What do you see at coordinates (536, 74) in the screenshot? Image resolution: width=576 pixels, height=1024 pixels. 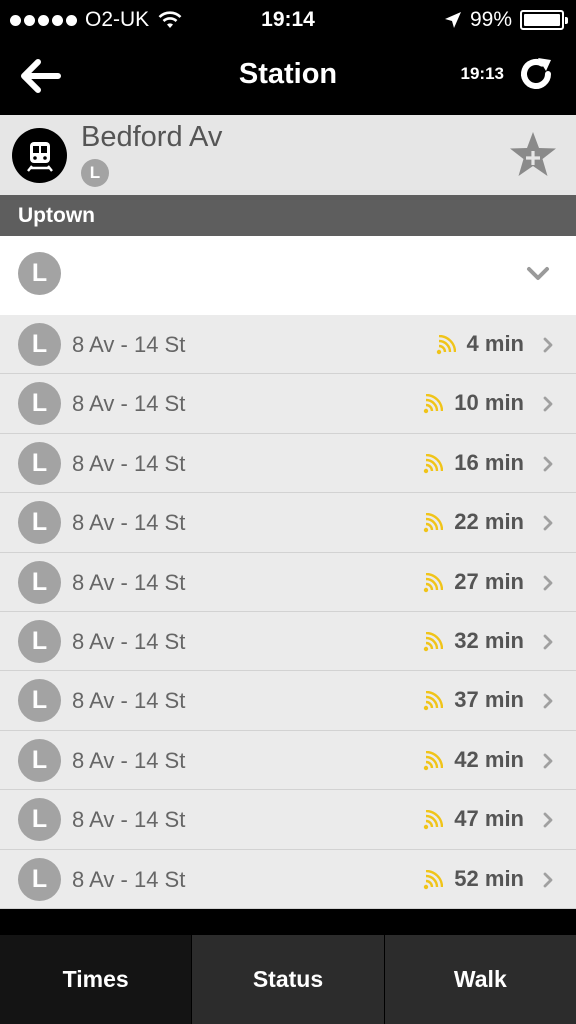 I see `refresh-icon` at bounding box center [536, 74].